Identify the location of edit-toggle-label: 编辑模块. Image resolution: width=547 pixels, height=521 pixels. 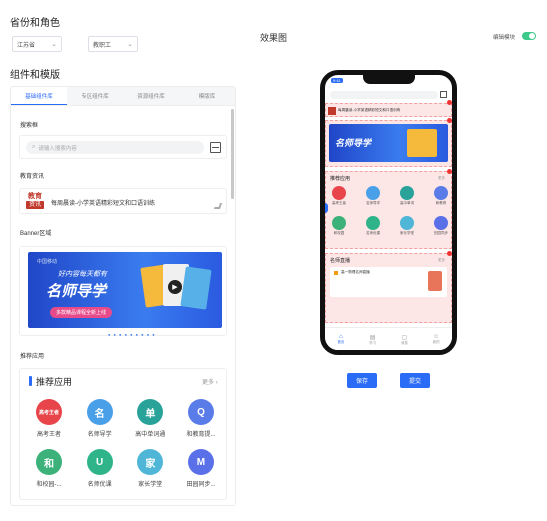
(504, 38).